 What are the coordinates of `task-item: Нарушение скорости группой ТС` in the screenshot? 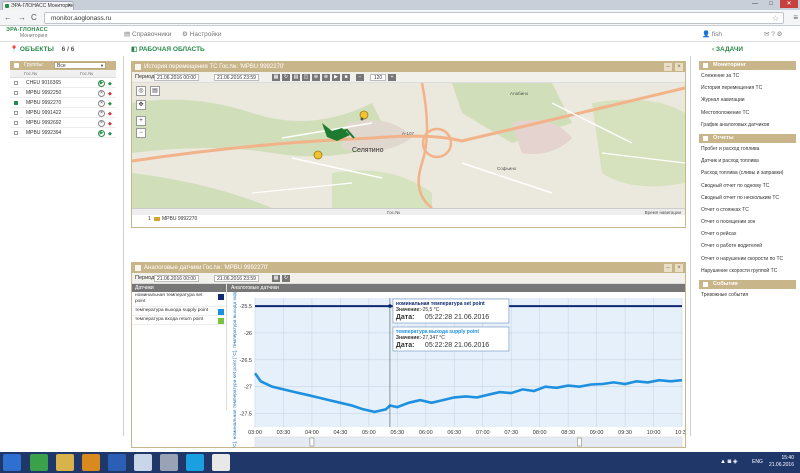 It's located at (745, 274).